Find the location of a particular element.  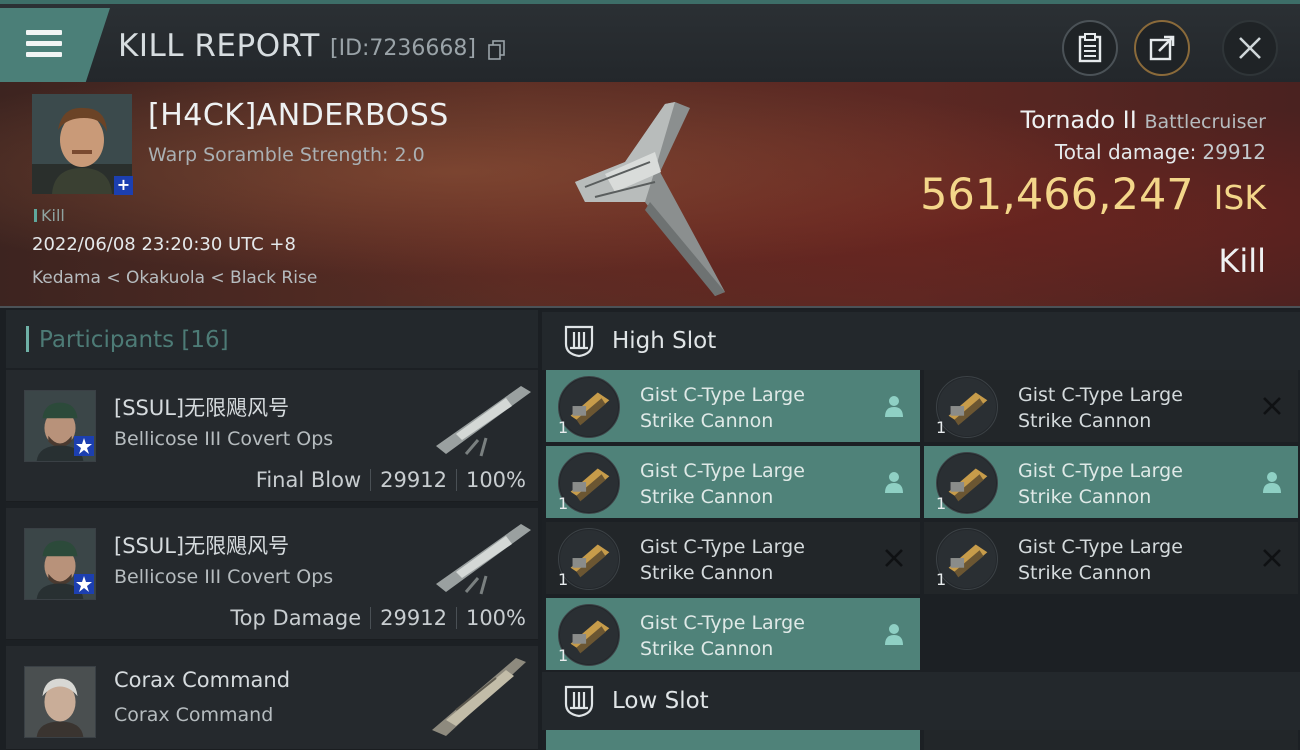

hamburger-menu-icon is located at coordinates (44, 45).